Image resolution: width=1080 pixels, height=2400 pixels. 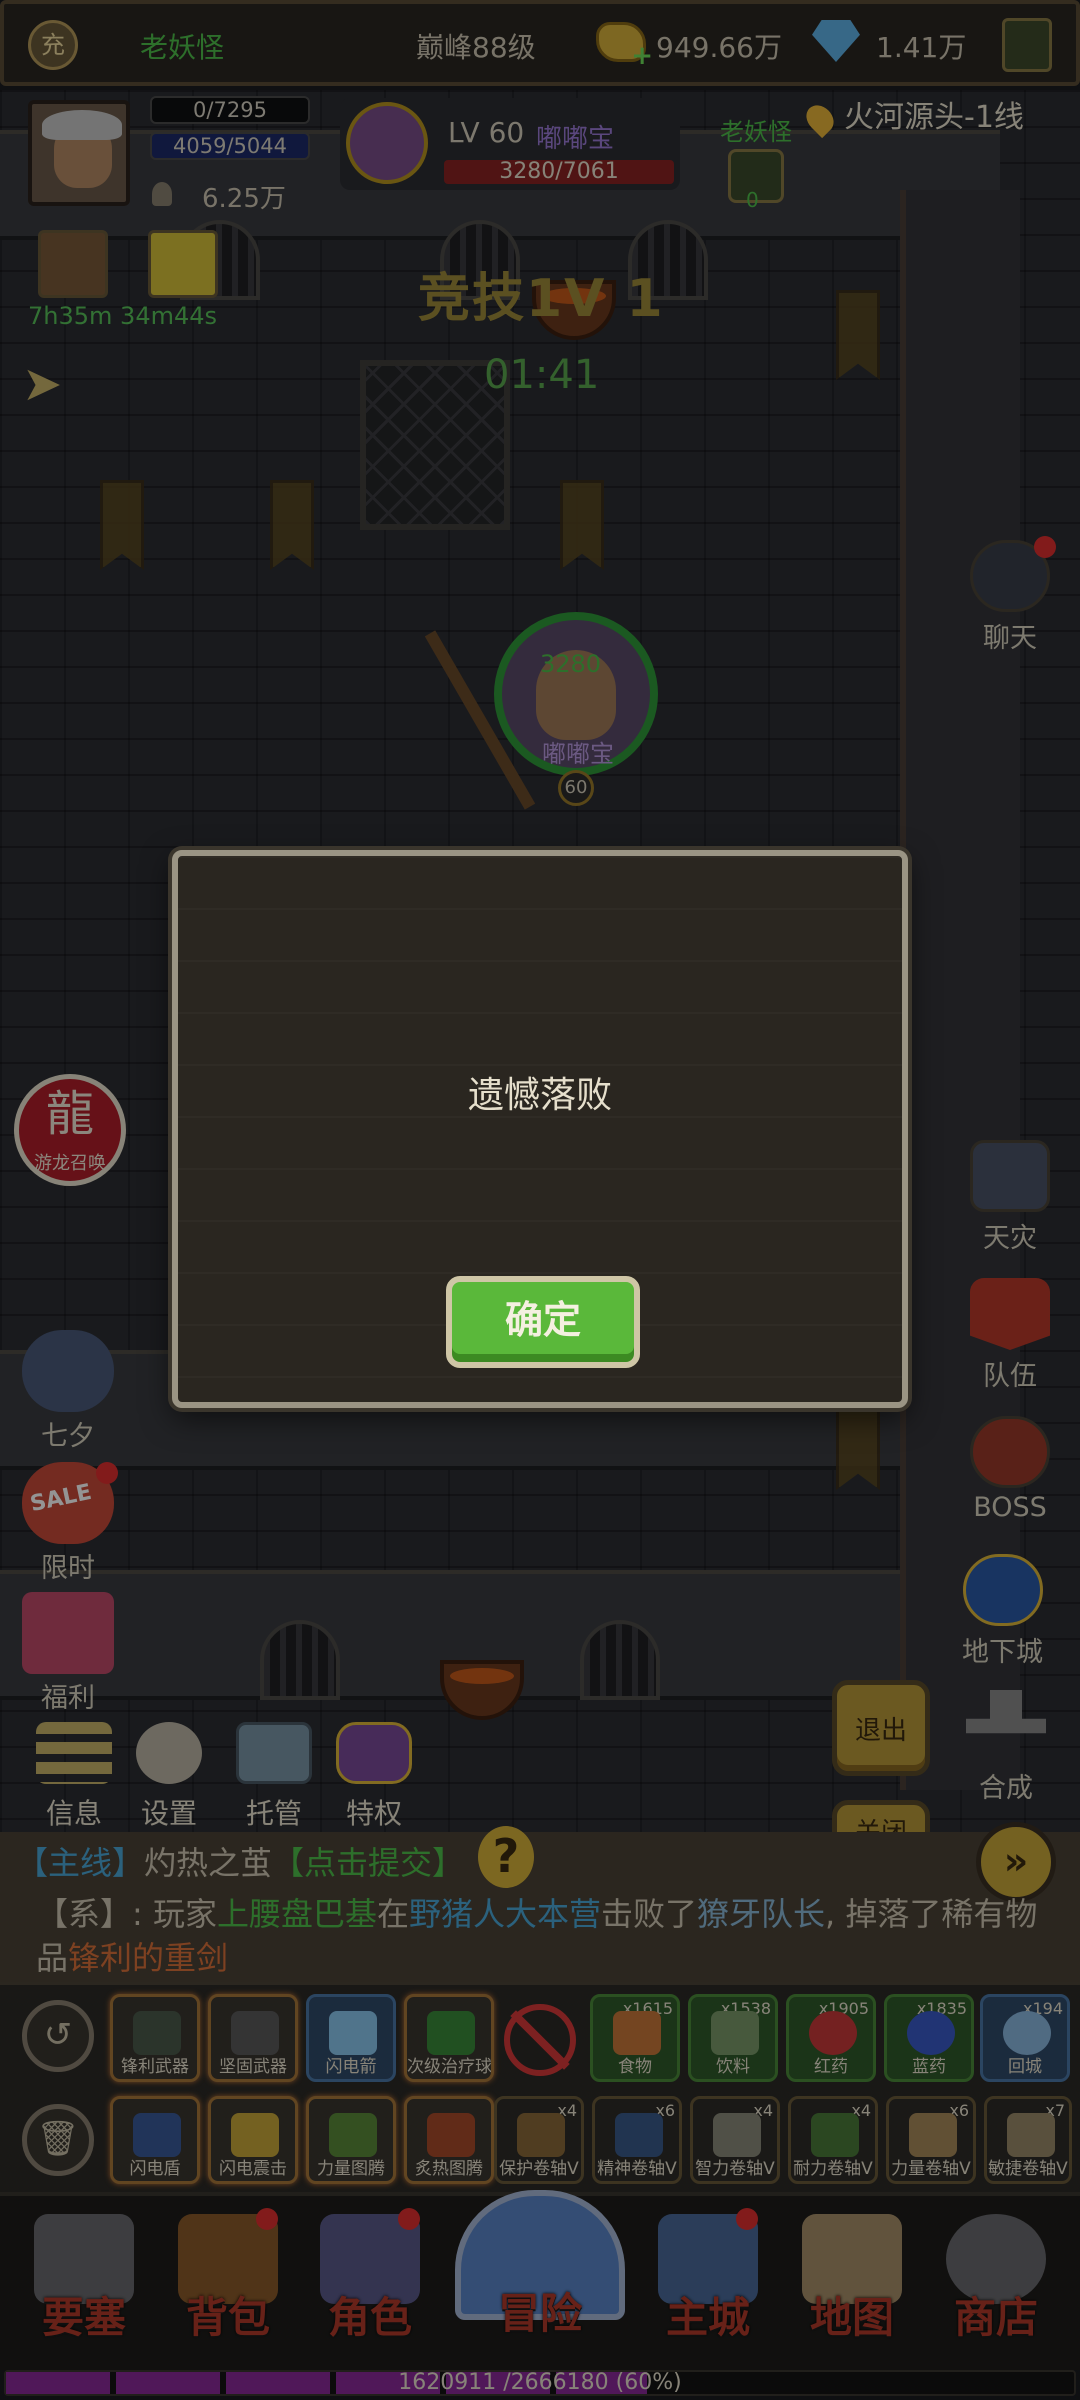 What do you see at coordinates (539, 1095) in the screenshot?
I see `defeat-message: 遗憾落败` at bounding box center [539, 1095].